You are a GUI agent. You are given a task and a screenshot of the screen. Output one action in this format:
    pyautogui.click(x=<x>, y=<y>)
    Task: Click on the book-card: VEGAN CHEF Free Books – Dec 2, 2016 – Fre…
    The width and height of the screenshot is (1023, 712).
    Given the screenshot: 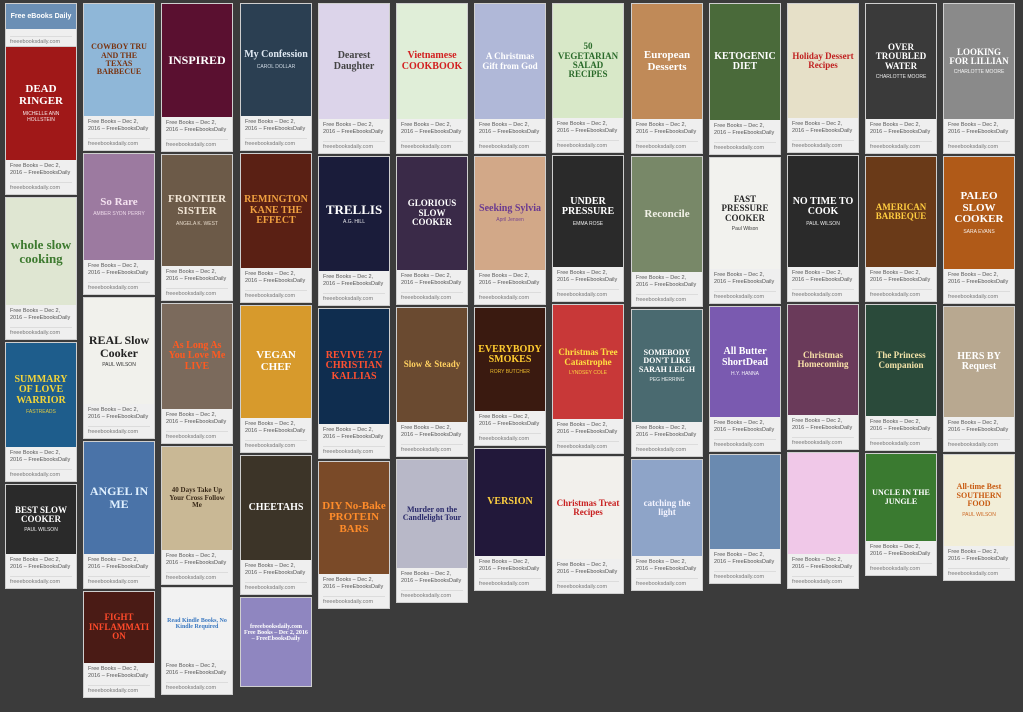 What is the action you would take?
    pyautogui.click(x=276, y=379)
    